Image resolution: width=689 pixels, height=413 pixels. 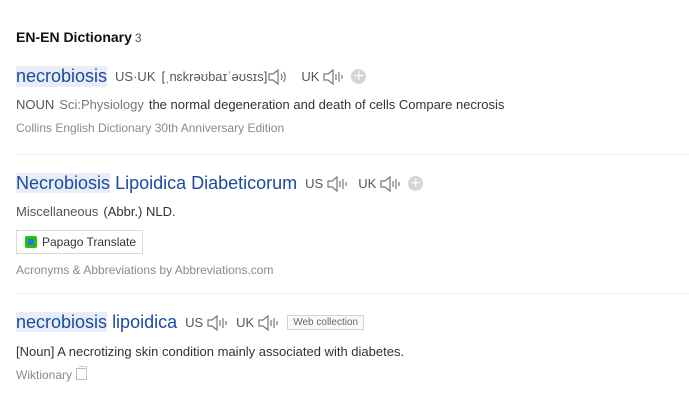 What do you see at coordinates (35, 104) in the screenshot?
I see `part-of-speech: NOUN` at bounding box center [35, 104].